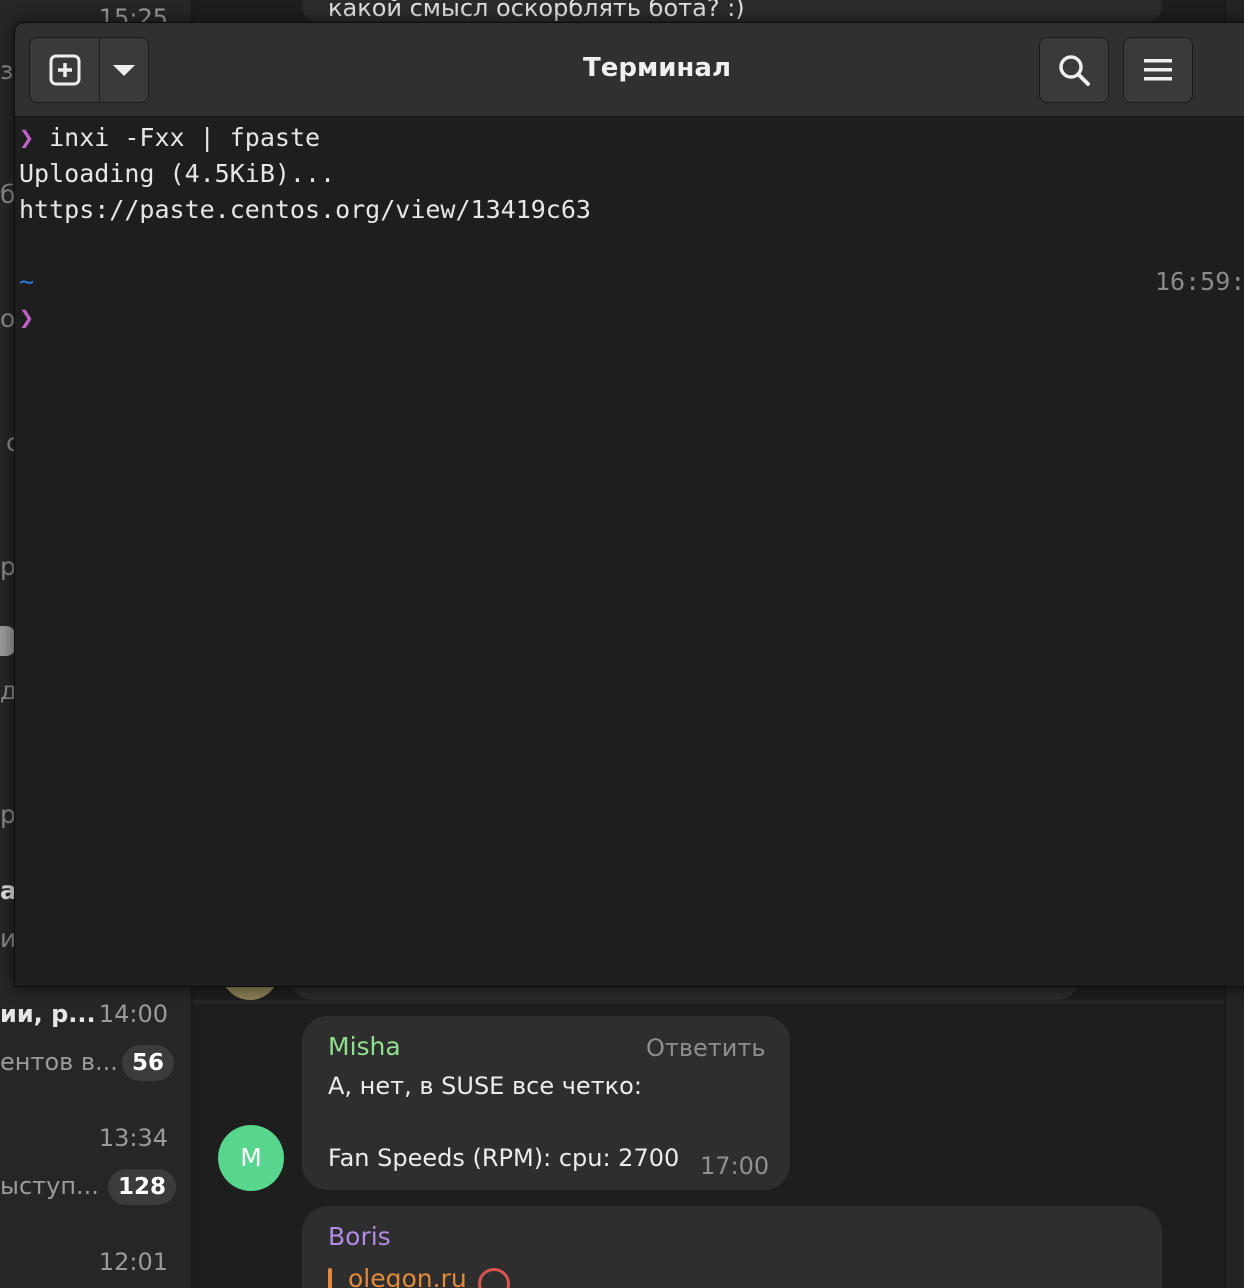  Describe the element at coordinates (251, 1158) in the screenshot. I see `avatar: M` at that location.